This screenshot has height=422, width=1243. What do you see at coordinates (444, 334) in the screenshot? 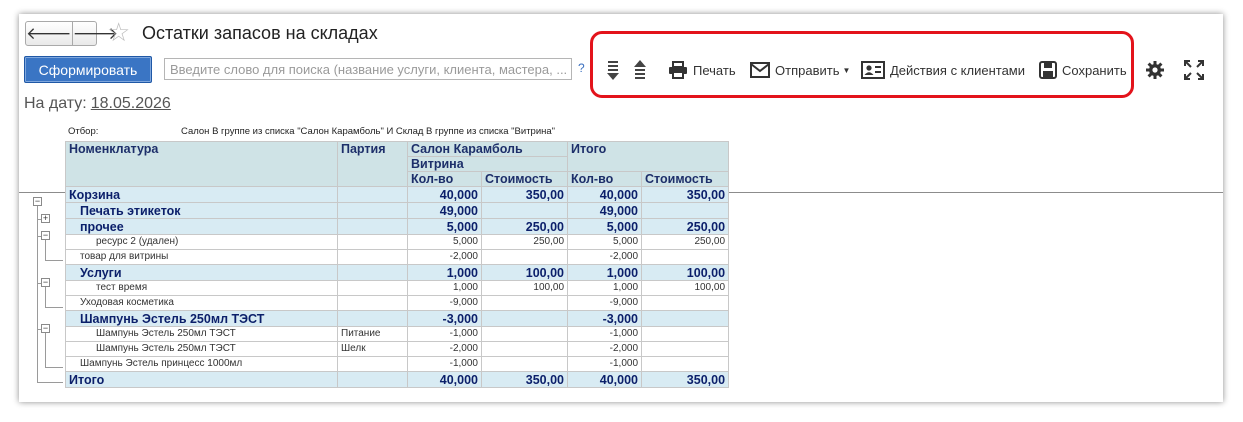
I see `row-qty: -1,000` at bounding box center [444, 334].